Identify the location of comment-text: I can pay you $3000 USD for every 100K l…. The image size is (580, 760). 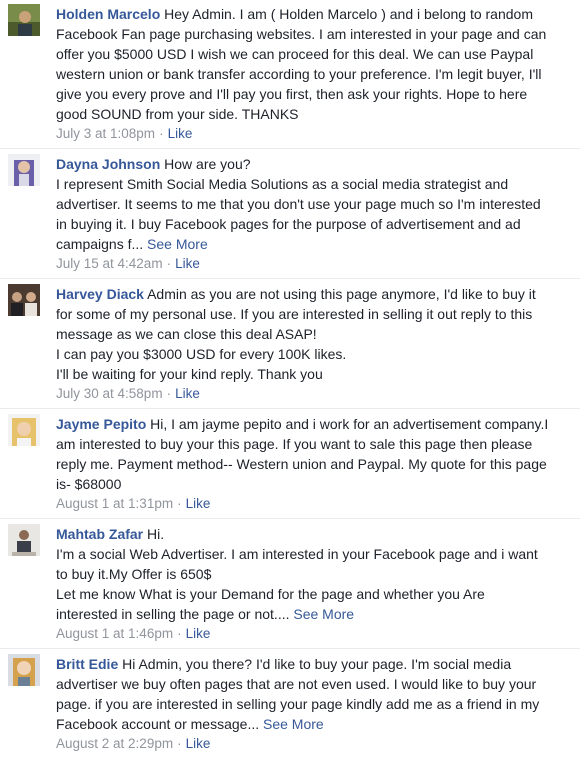
(201, 354).